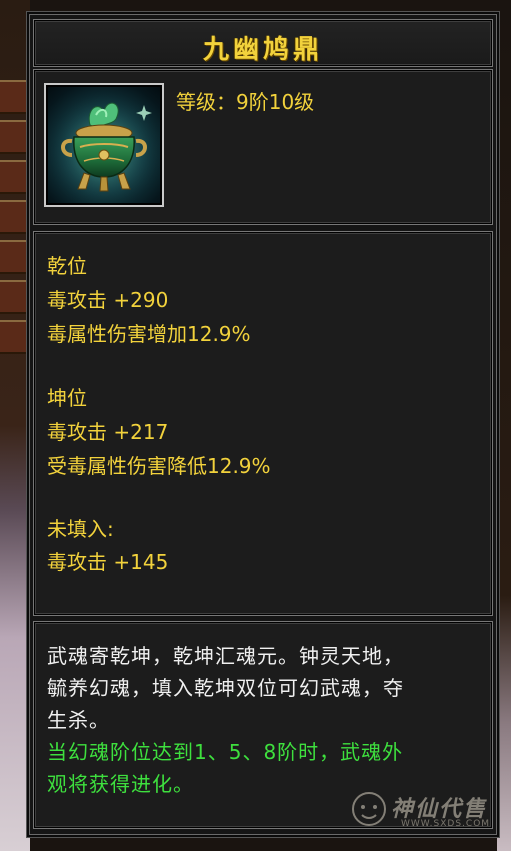  I want to click on evolution-note-line: 当幻魂阶位达到1、5、8阶时，武魂外, so click(225, 752).